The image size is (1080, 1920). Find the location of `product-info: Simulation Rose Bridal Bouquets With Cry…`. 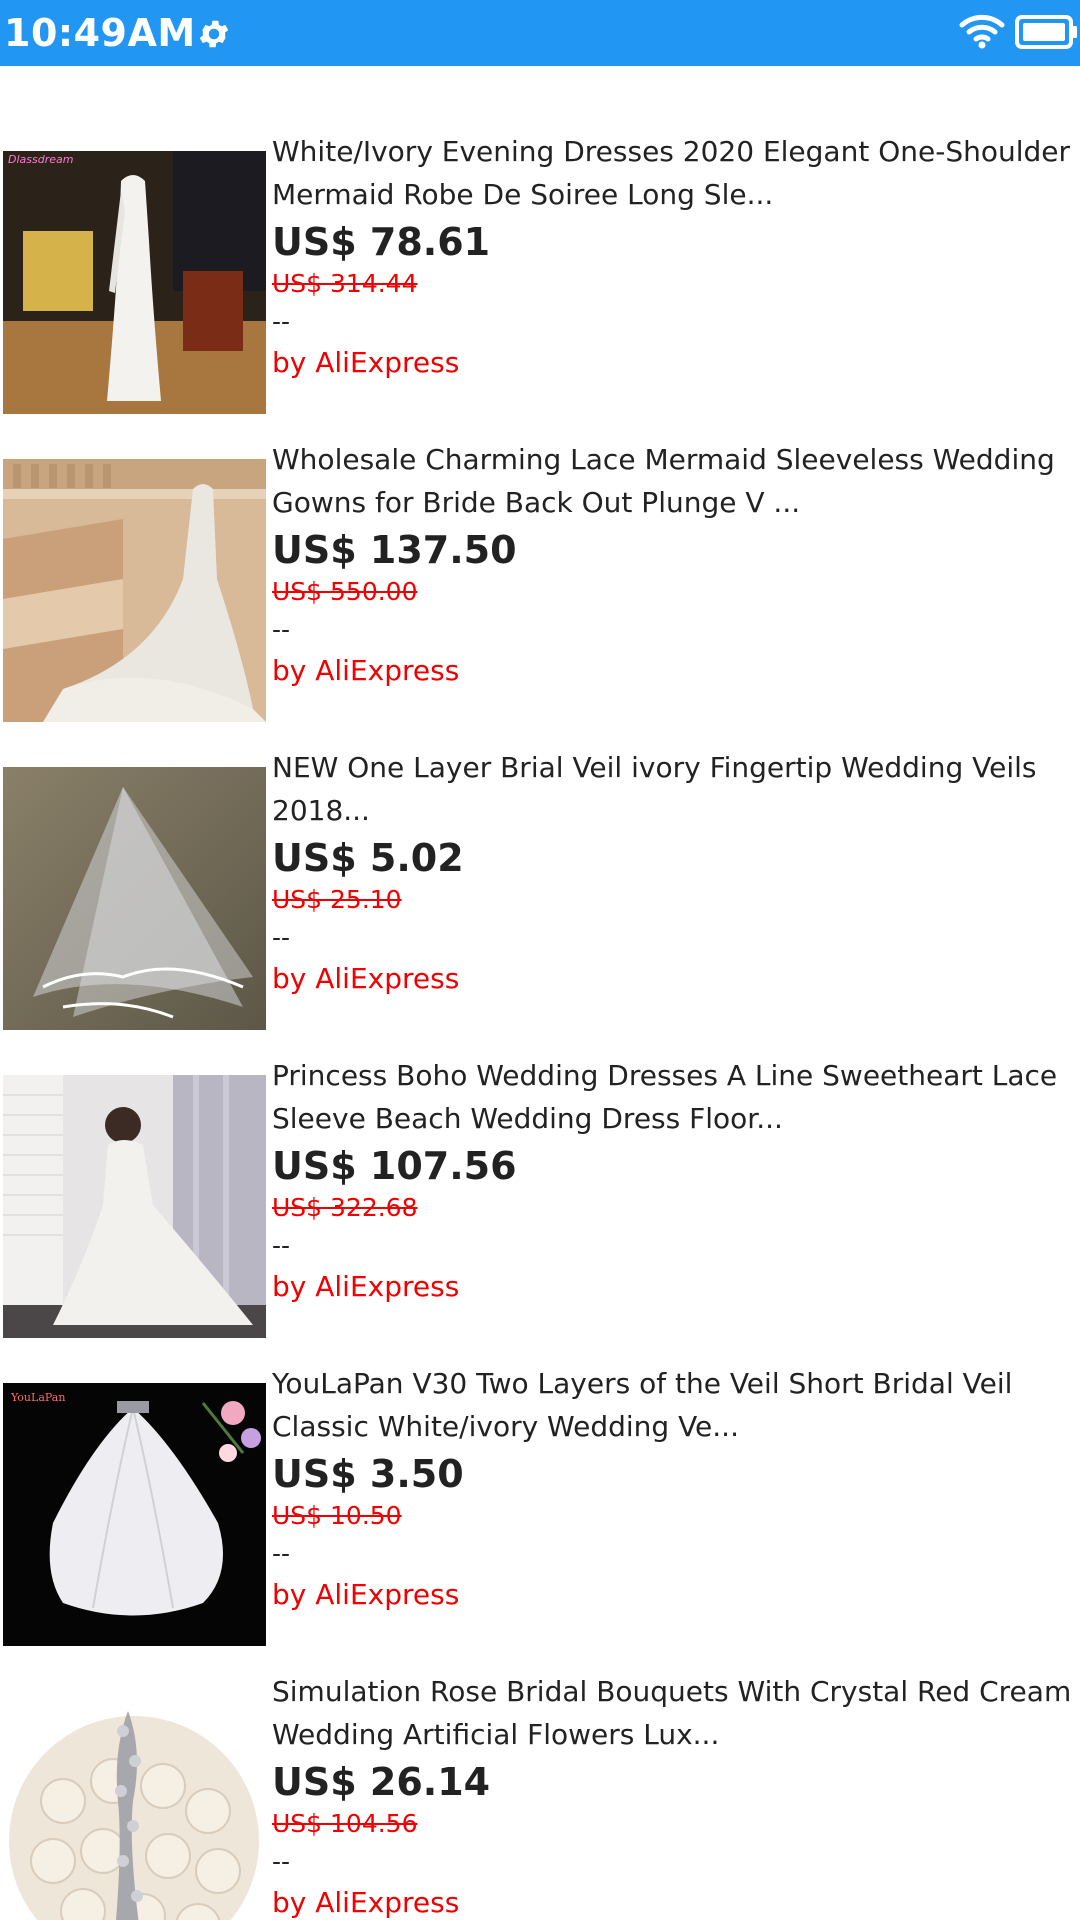

product-info: Simulation Rose Bridal Bouquets With Cry… is located at coordinates (672, 1795).